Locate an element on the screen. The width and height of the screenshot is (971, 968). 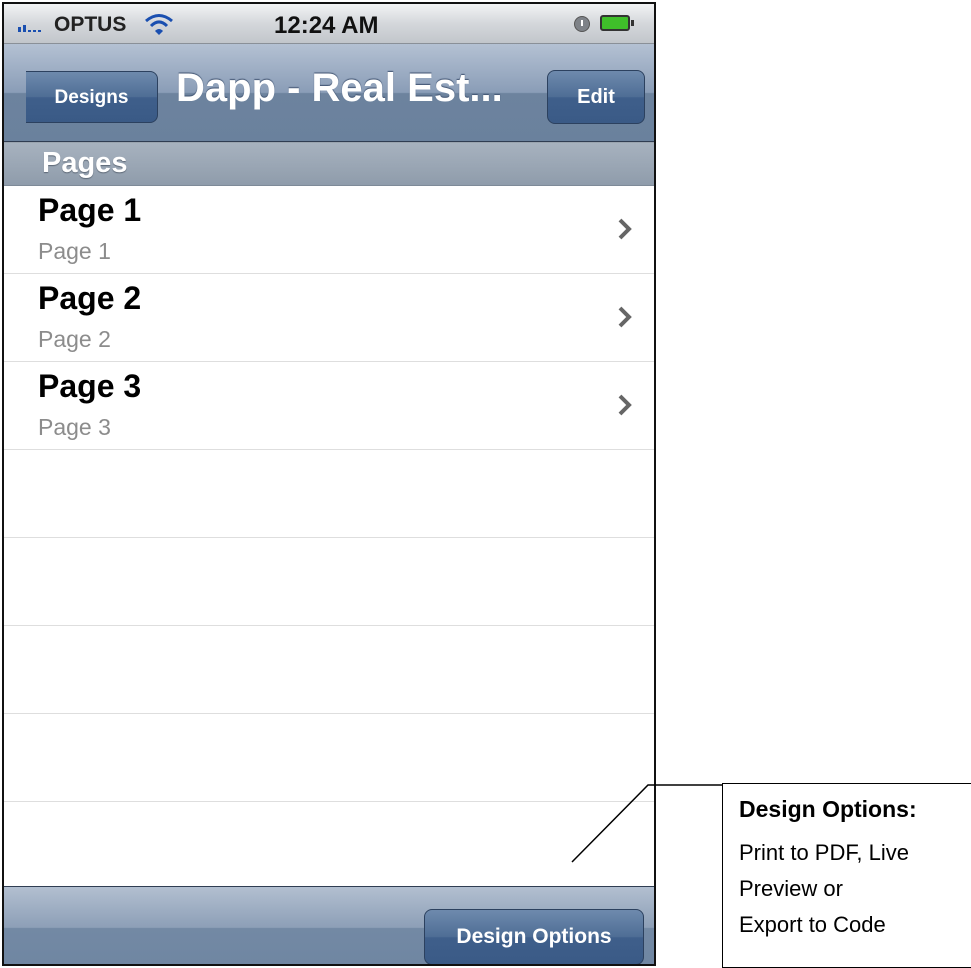
callout-title: Design Options: is located at coordinates (828, 809).